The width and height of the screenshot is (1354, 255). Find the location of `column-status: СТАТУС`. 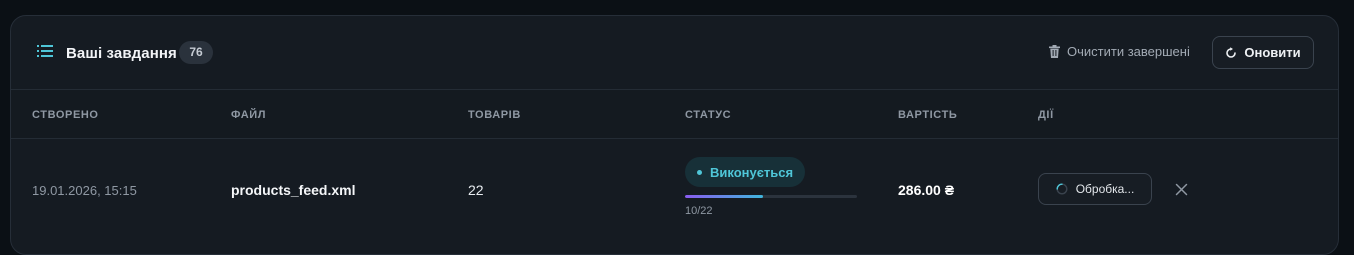

column-status: СТАТУС is located at coordinates (708, 115).